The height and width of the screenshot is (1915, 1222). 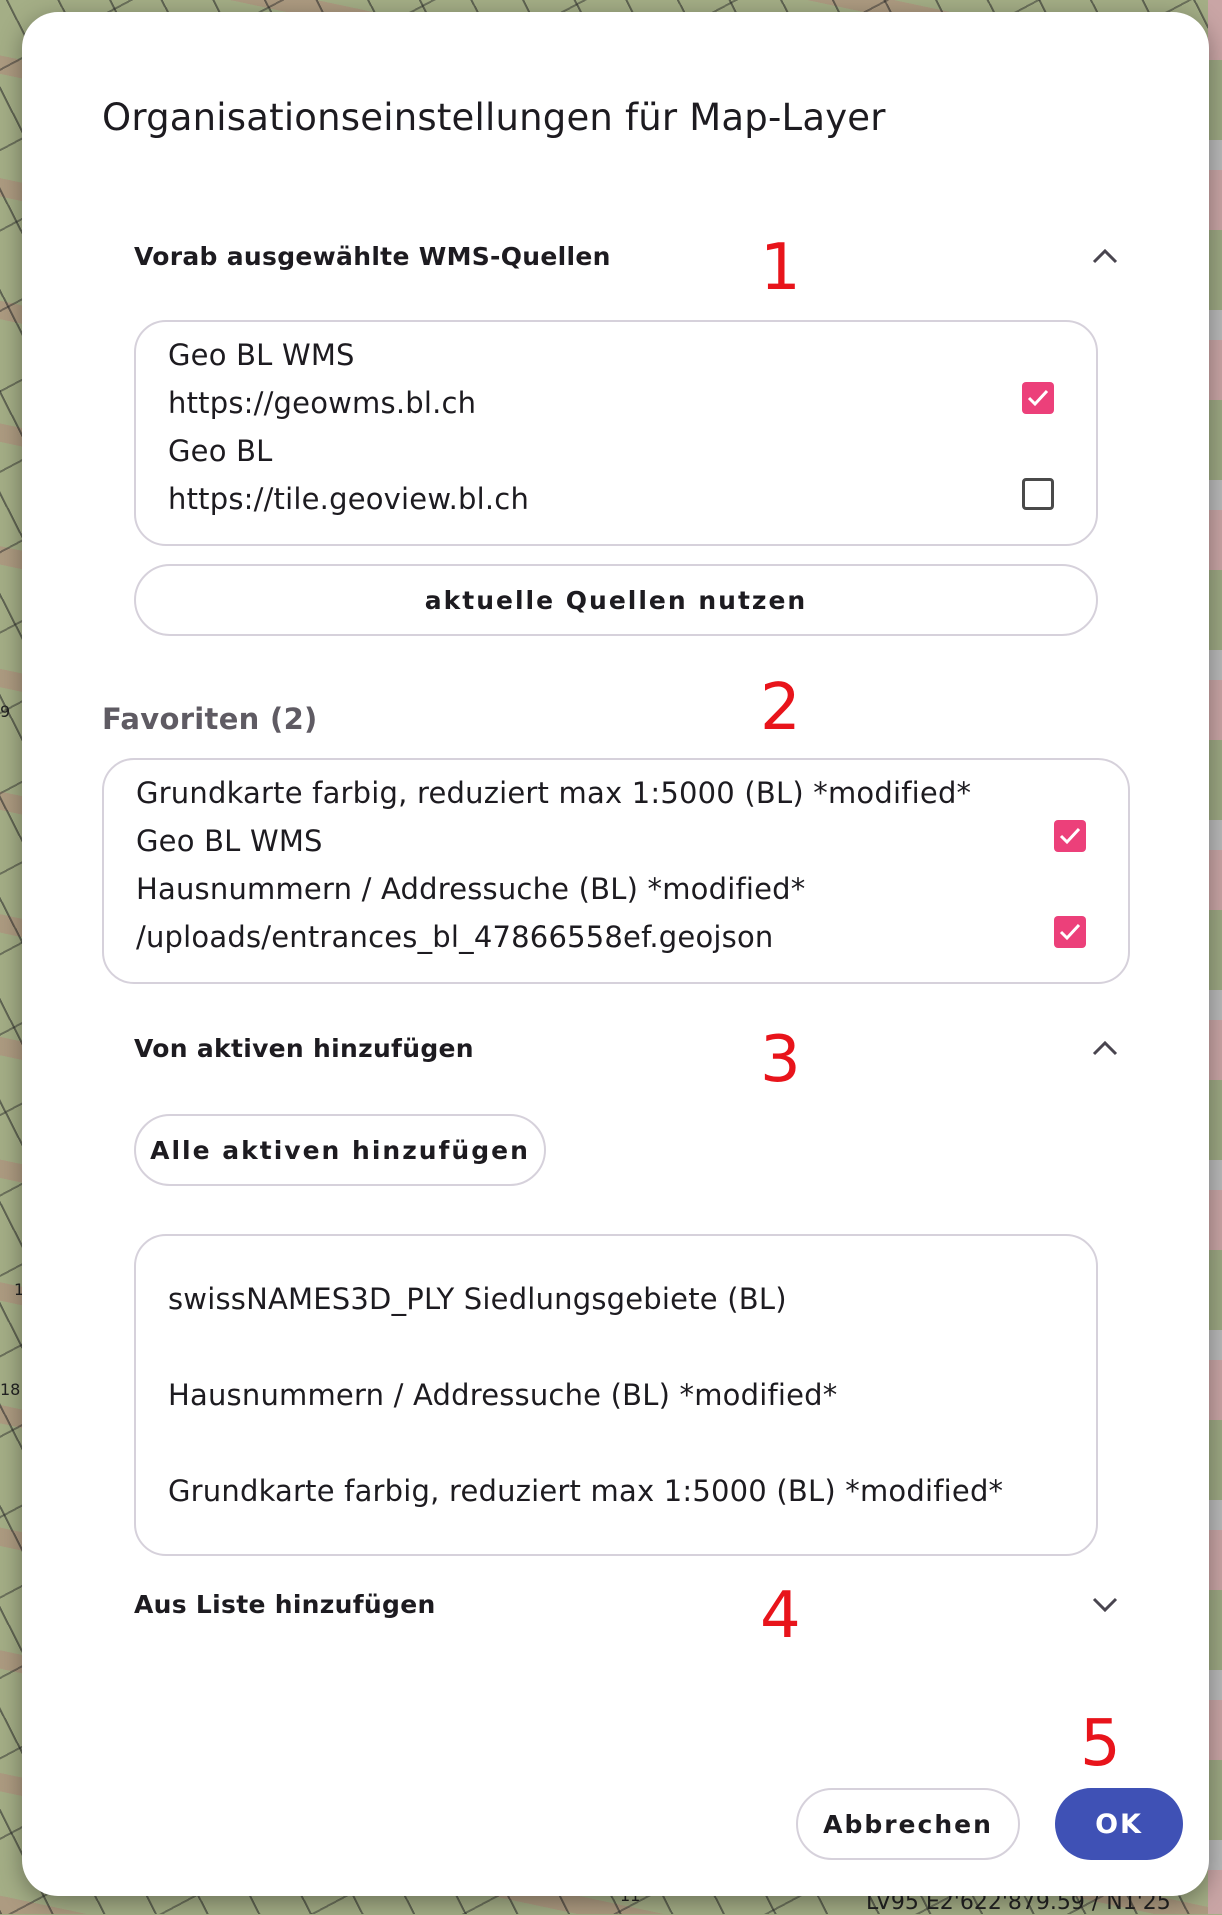 What do you see at coordinates (628, 256) in the screenshot?
I see `wms-section-header: Vorab ausgewählte WMS-Quellen` at bounding box center [628, 256].